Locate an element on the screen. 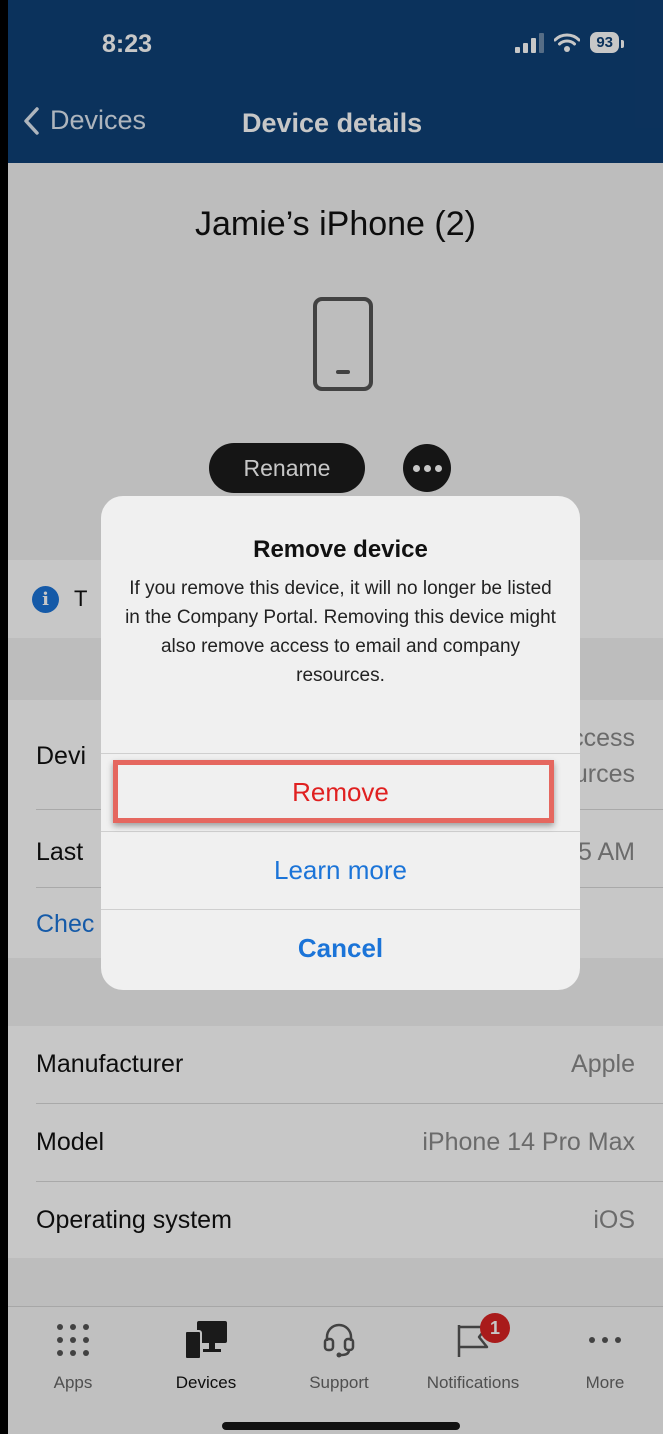 The image size is (663, 1434). dialog-title: Remove device is located at coordinates (340, 549).